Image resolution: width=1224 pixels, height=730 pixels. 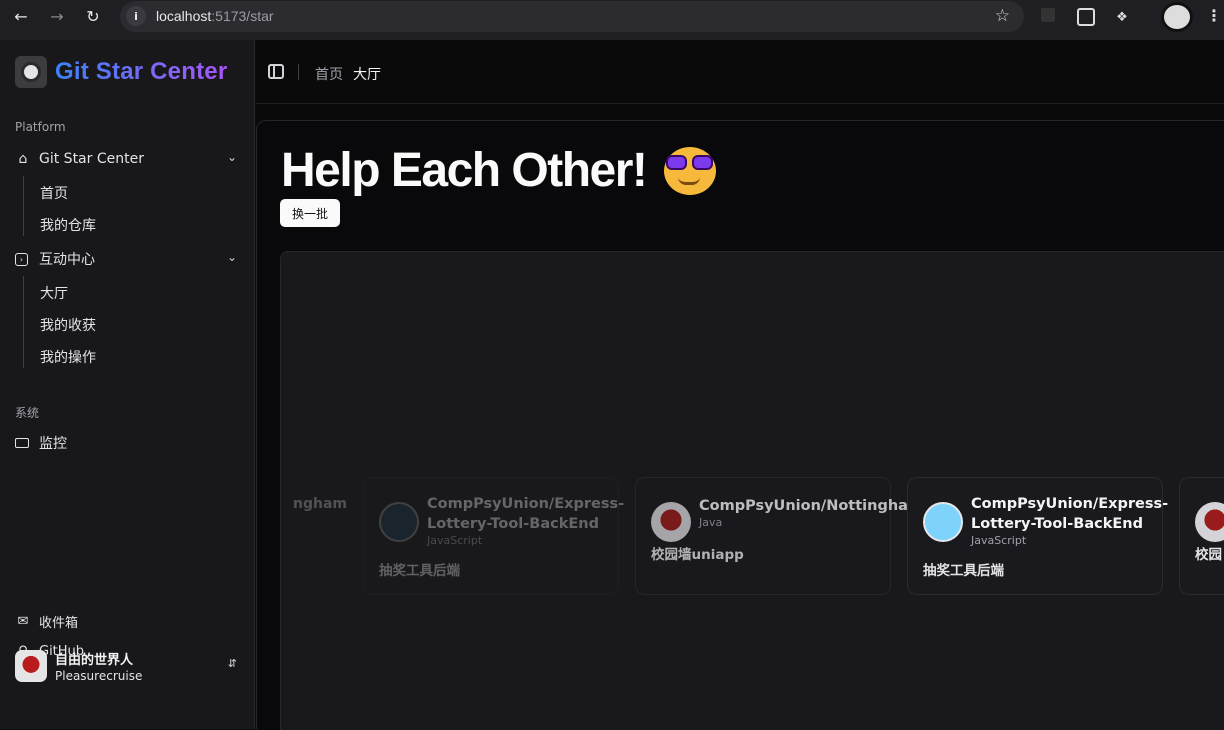 I want to click on menu-interaction-center: › 互动中心 ⌄, so click(x=128, y=259).